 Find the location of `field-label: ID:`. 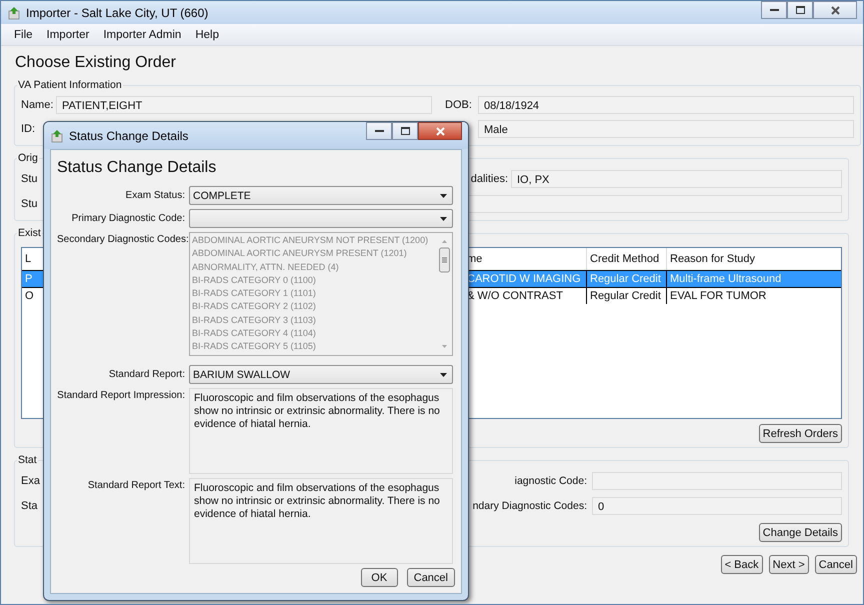

field-label: ID: is located at coordinates (28, 129).